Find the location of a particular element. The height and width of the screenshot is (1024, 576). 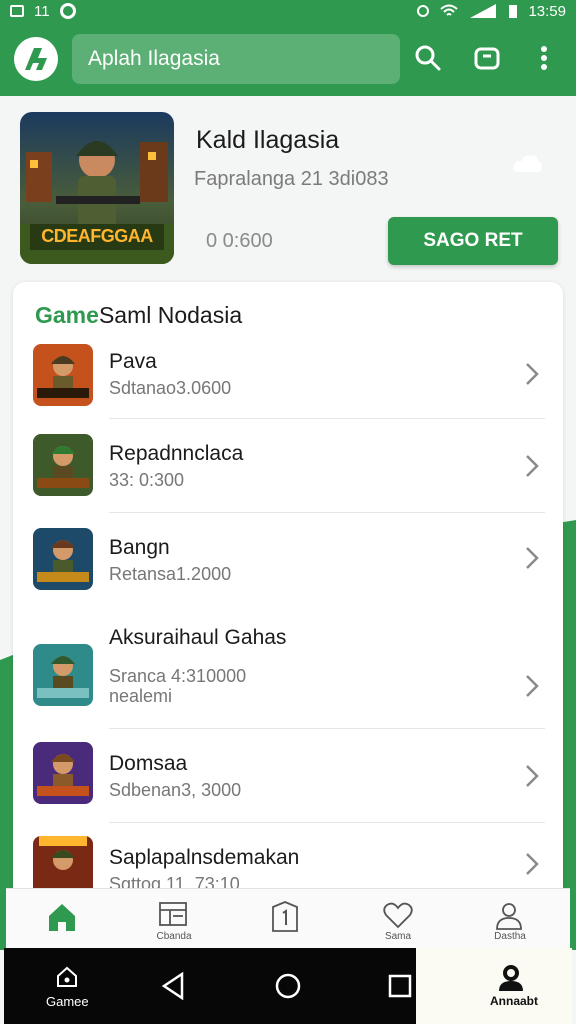

back-triangle-icon is located at coordinates (172, 986).